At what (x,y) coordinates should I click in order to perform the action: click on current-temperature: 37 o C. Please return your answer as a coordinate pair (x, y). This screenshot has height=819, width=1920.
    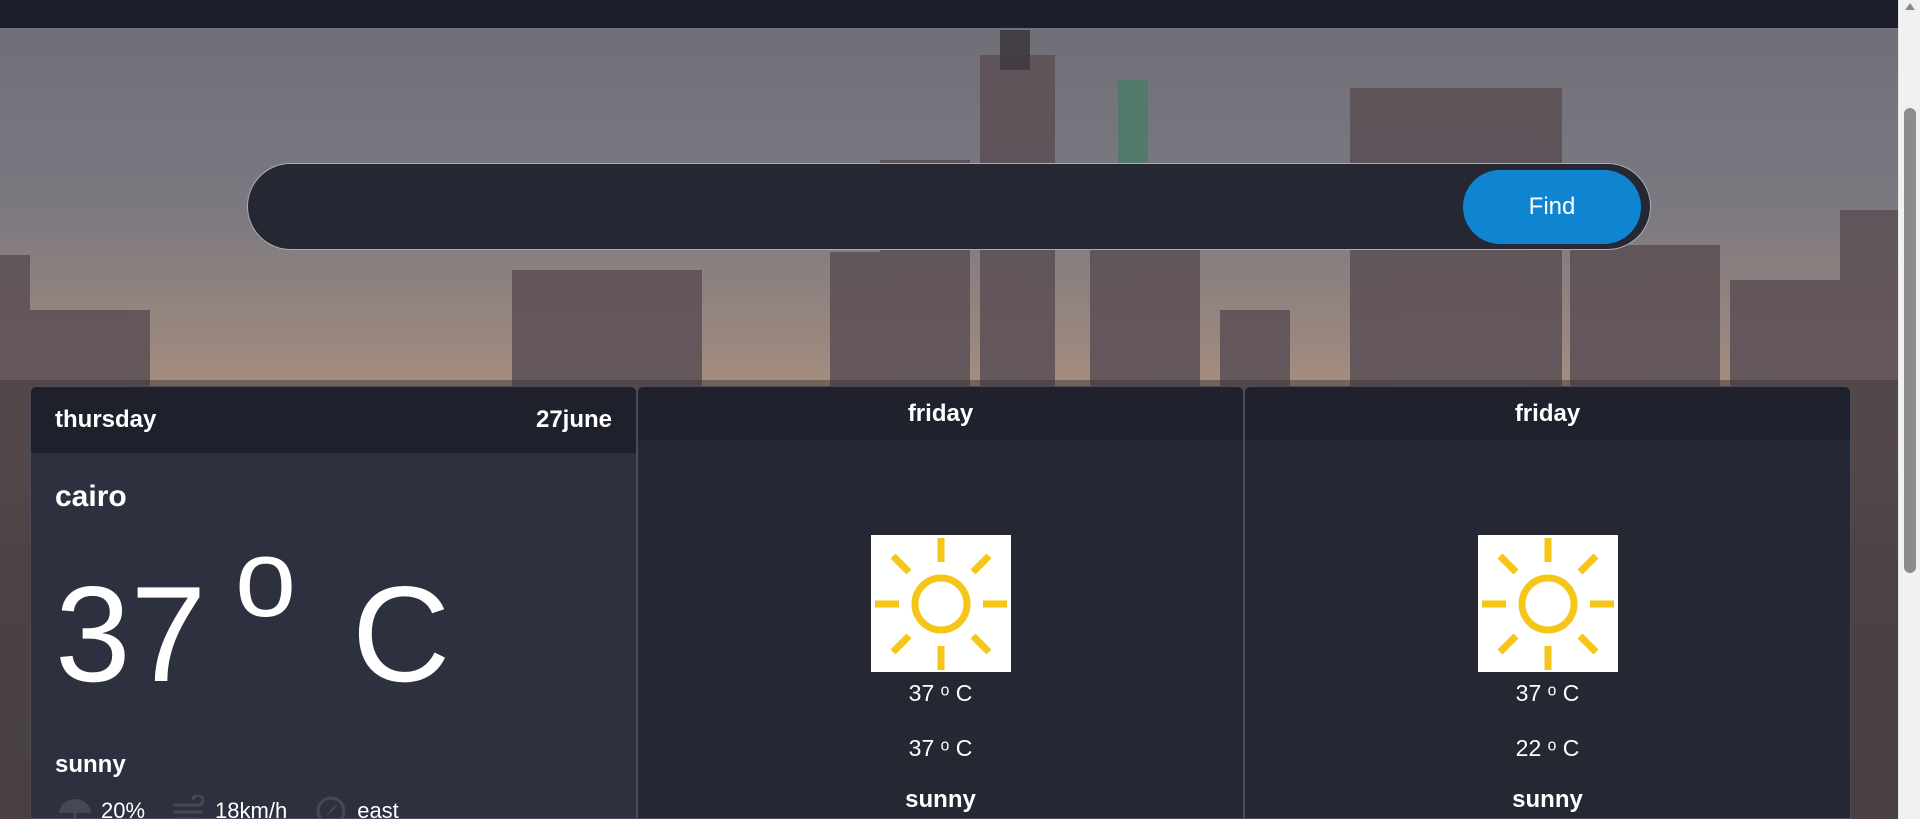
    Looking at the image, I should click on (333, 613).